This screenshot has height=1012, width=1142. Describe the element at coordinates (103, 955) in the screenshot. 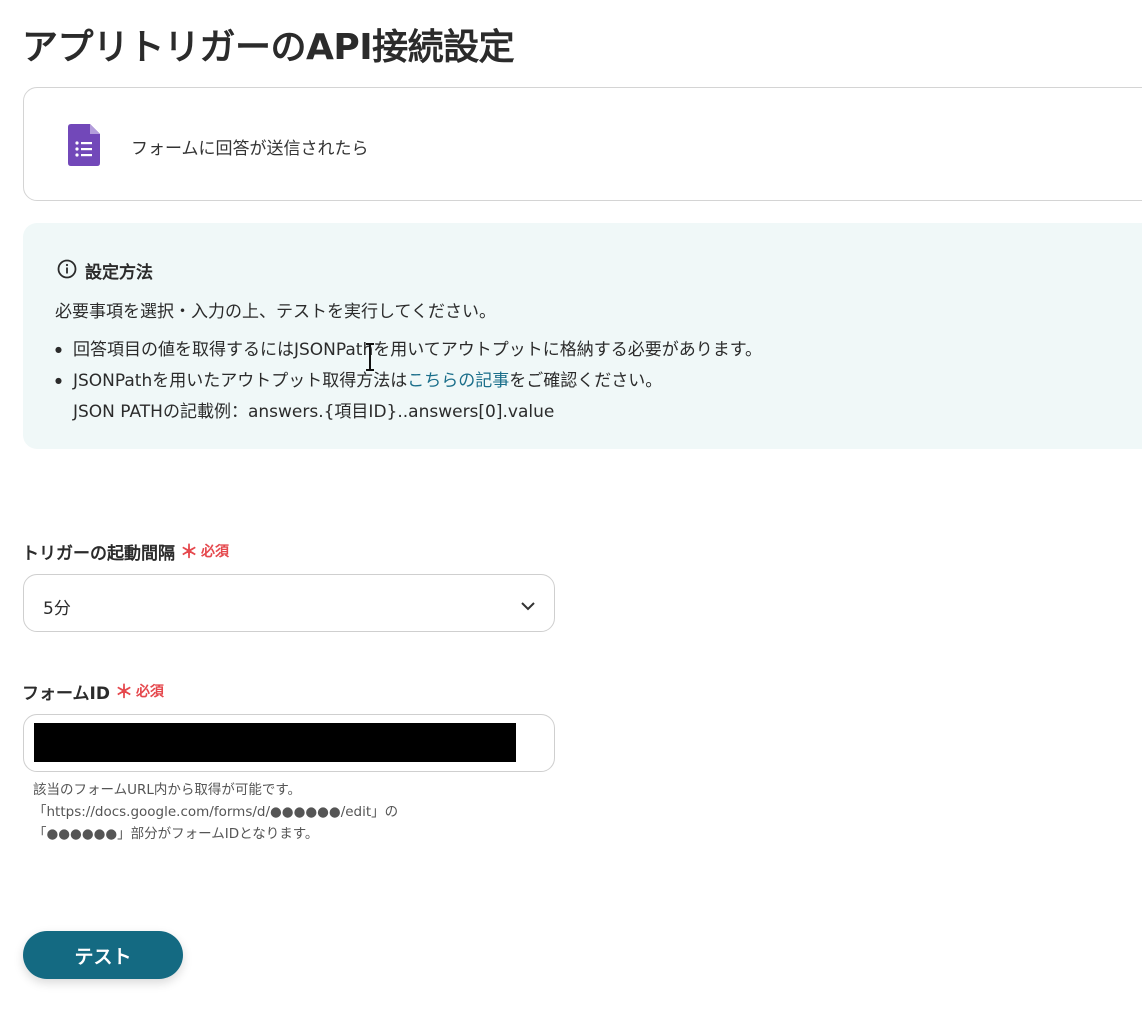

I see `test-button: テスト` at that location.